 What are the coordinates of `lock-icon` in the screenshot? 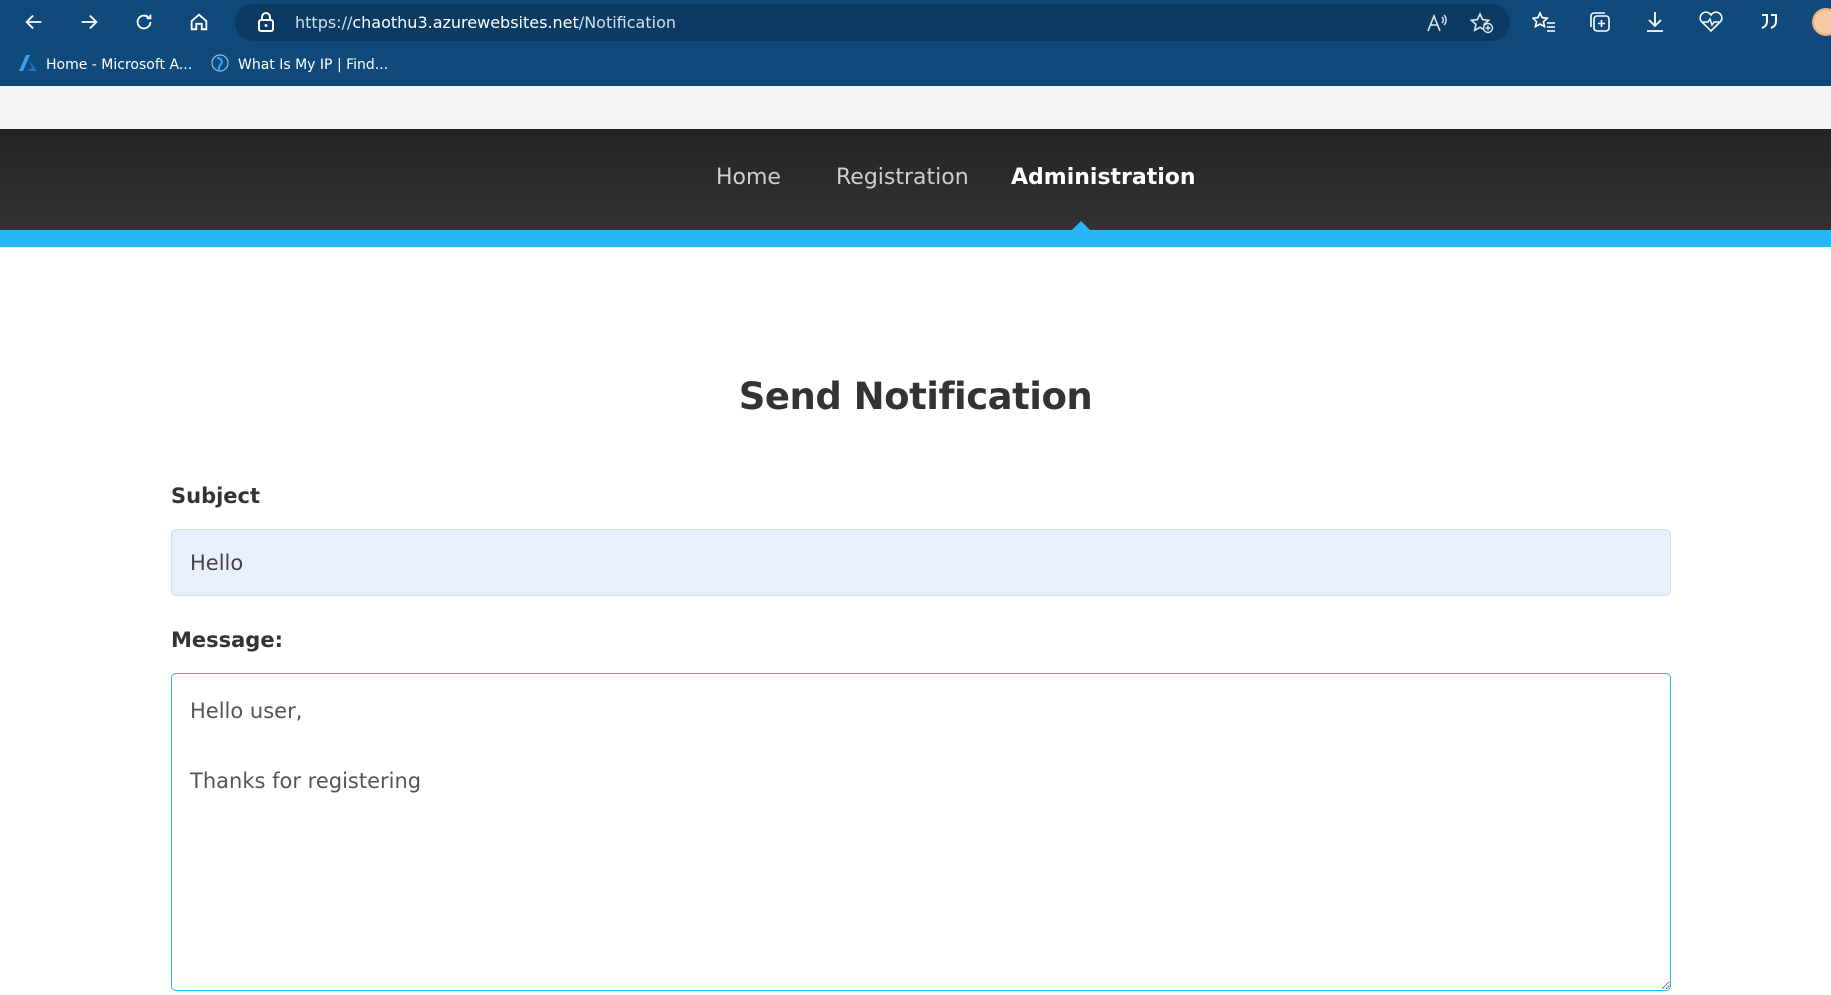 It's located at (266, 24).